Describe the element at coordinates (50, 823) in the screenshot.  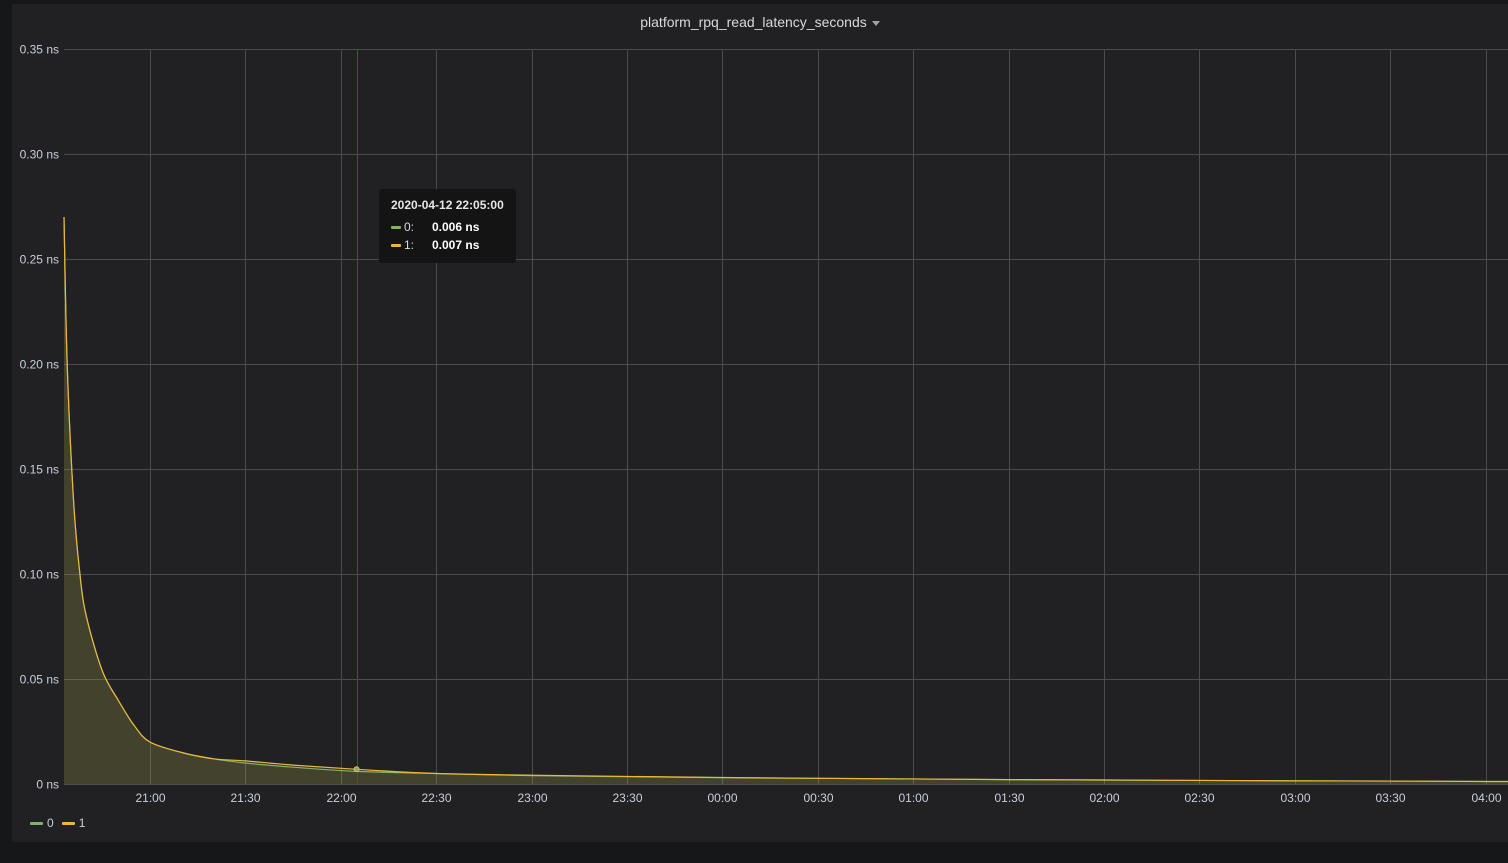
I see `legend-label: 0` at that location.